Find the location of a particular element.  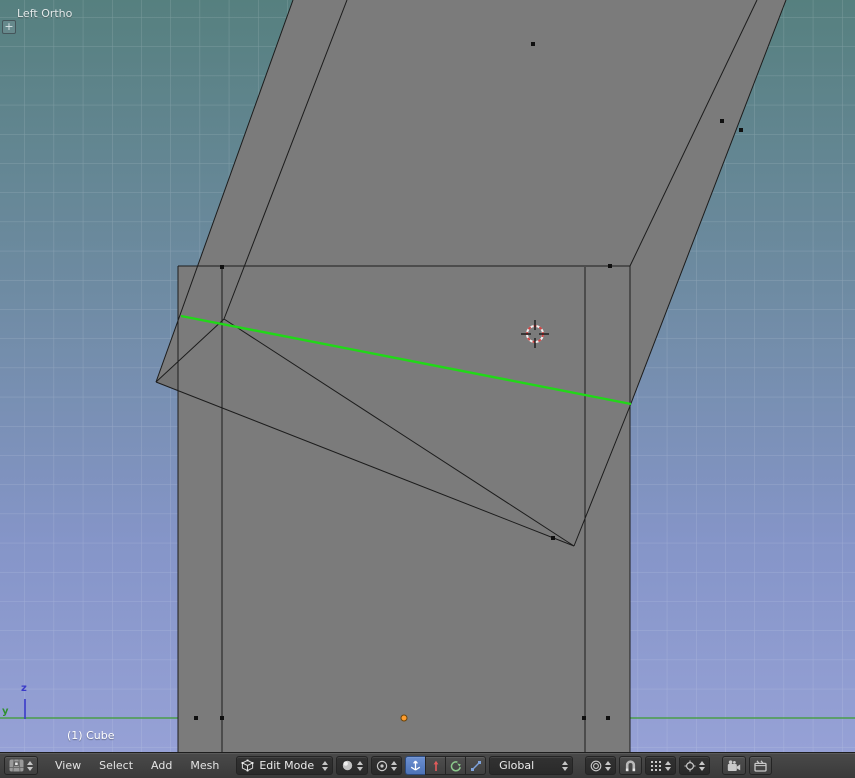

manipulator-toggle-group is located at coordinates (446, 765).